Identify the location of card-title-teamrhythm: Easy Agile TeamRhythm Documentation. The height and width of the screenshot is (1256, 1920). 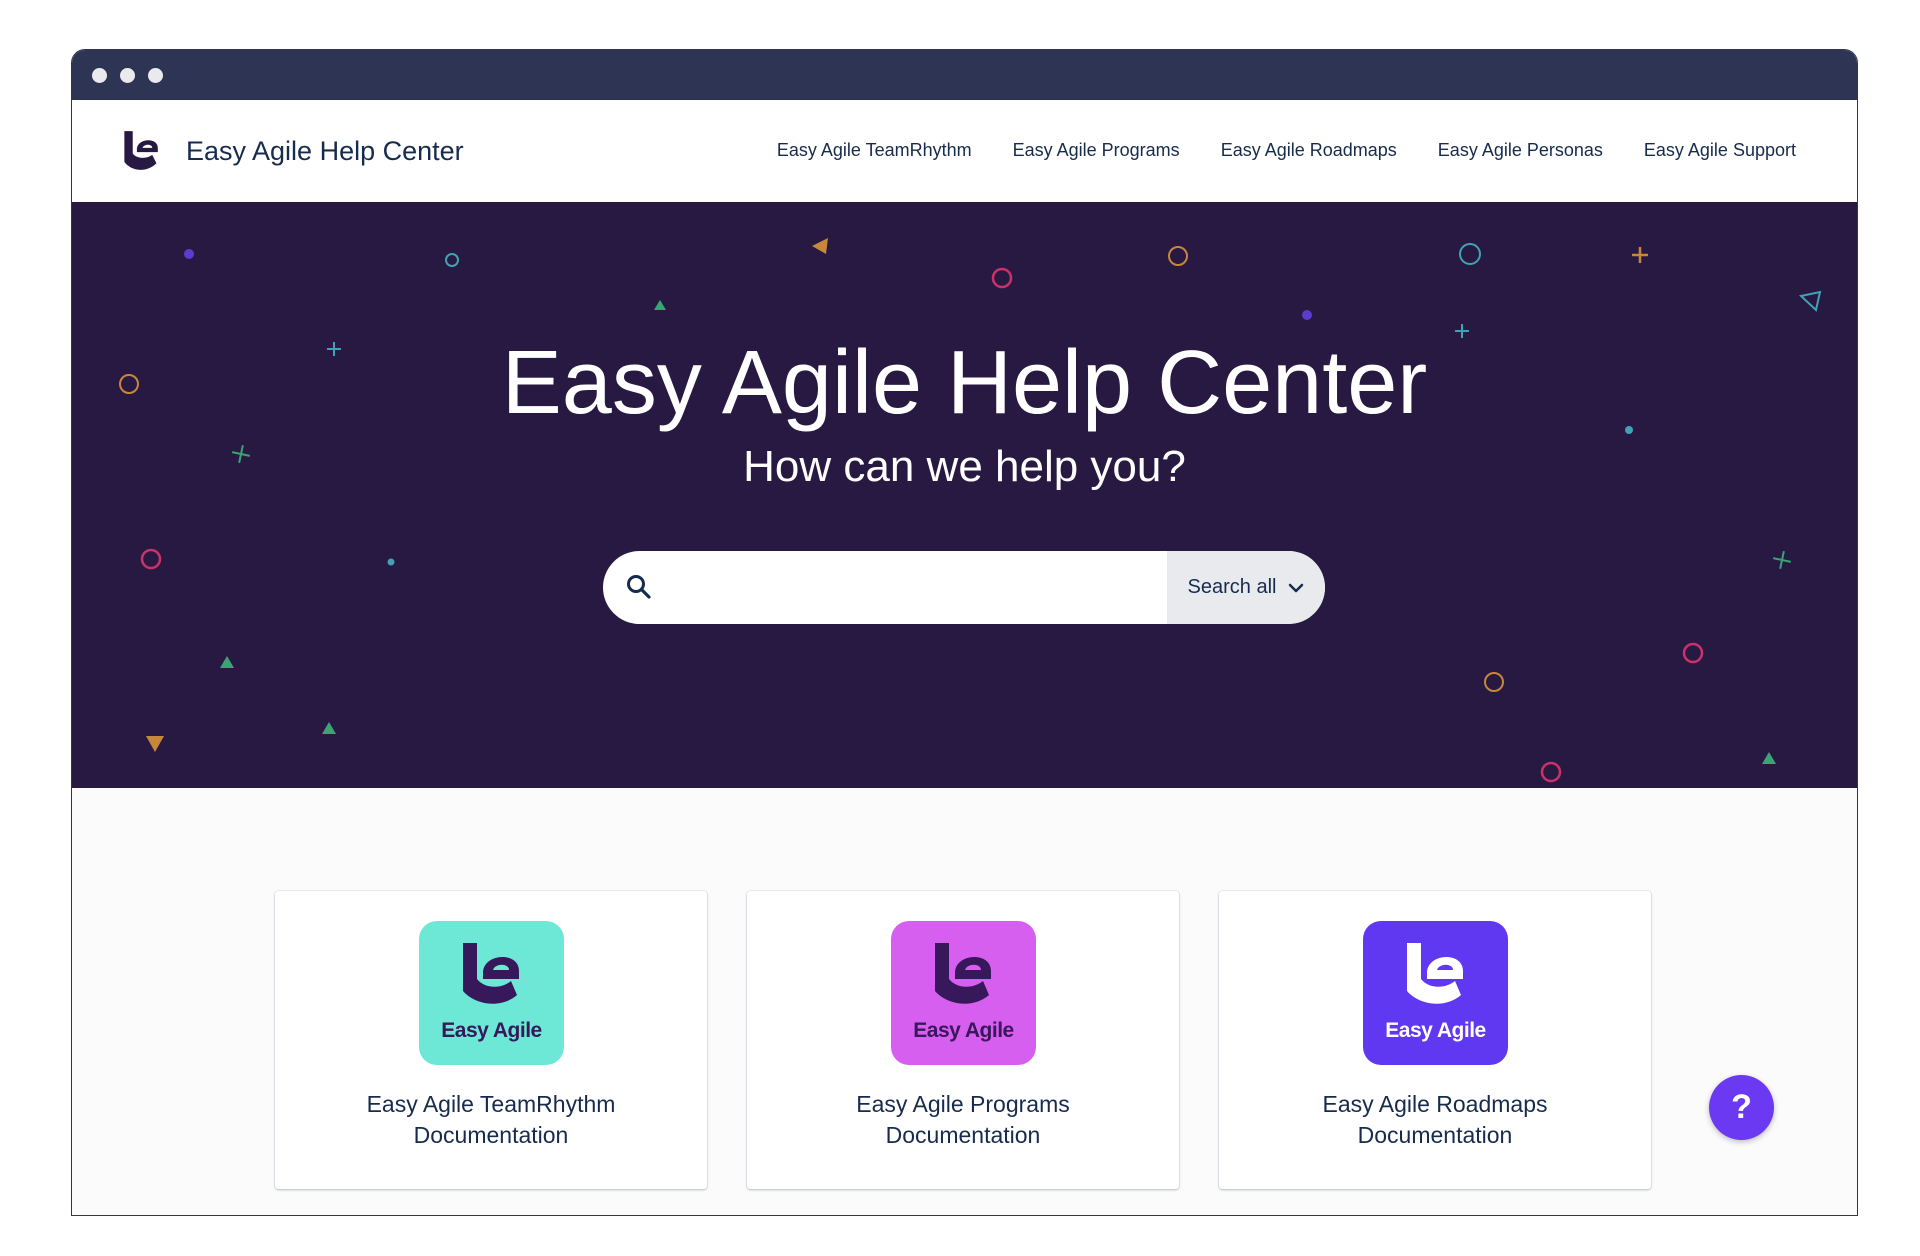
(491, 1119).